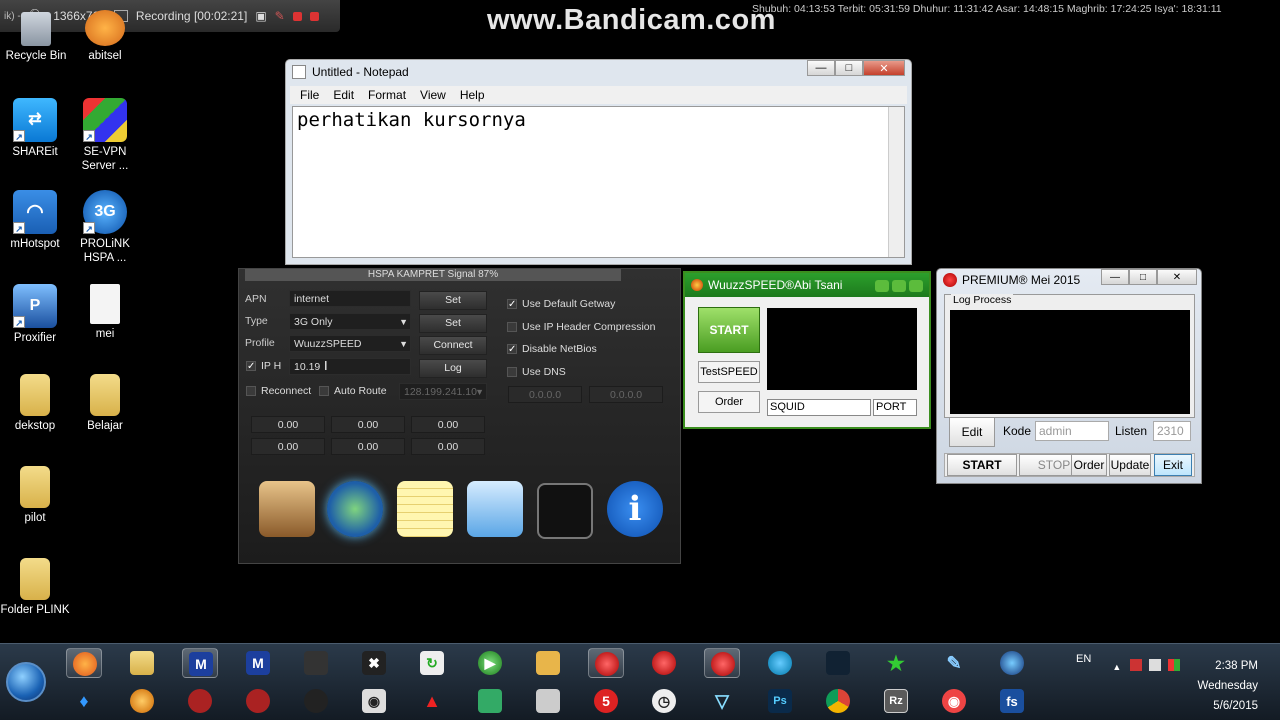 The height and width of the screenshot is (720, 1280). I want to click on autoroute-select: 128.199.241.10 ▼, so click(443, 391).